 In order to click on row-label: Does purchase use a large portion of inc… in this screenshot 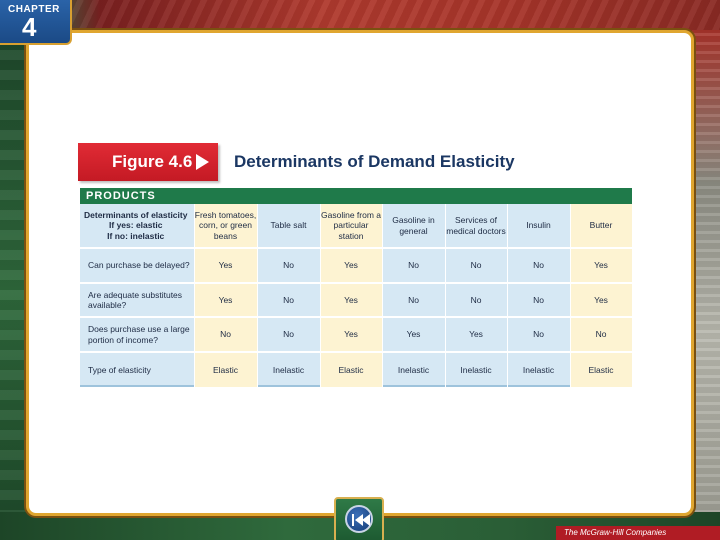, I will do `click(139, 334)`.